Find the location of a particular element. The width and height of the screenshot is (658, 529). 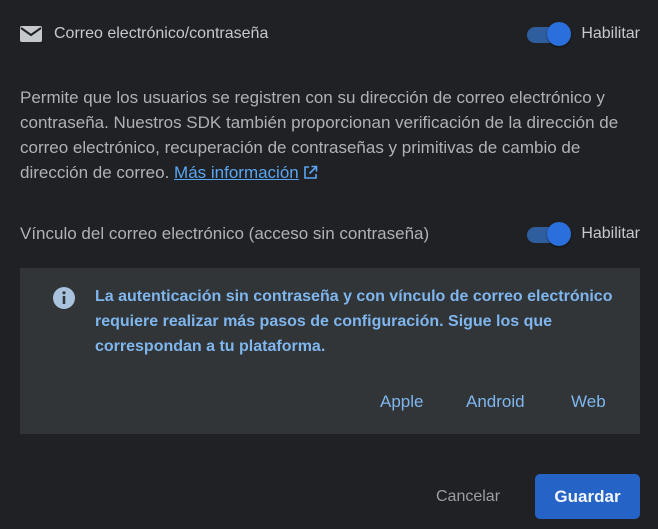

email-password-enable-group: Habilitar is located at coordinates (582, 34).